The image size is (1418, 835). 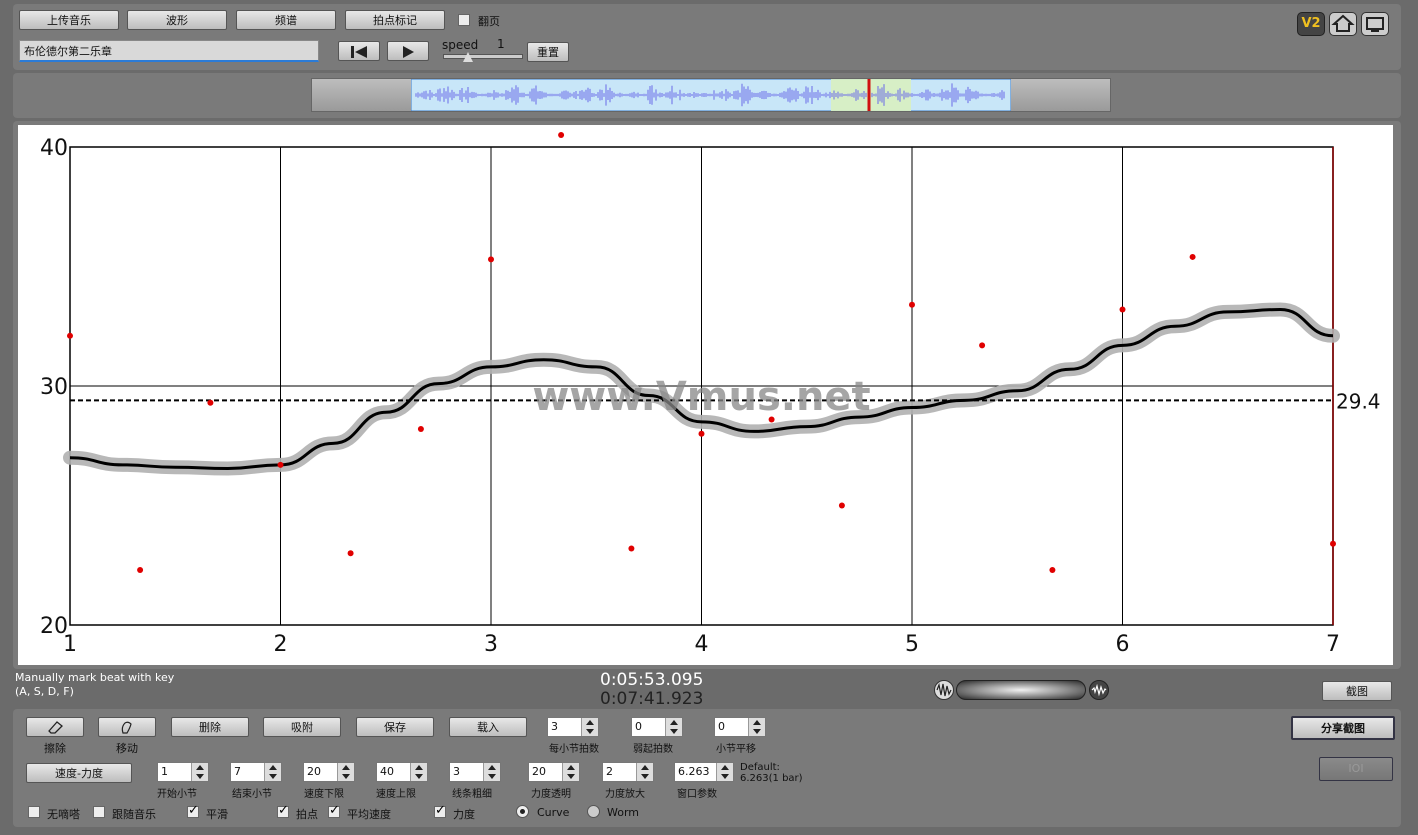 What do you see at coordinates (551, 794) in the screenshot?
I see `dyn-transparency-label: 力度透明` at bounding box center [551, 794].